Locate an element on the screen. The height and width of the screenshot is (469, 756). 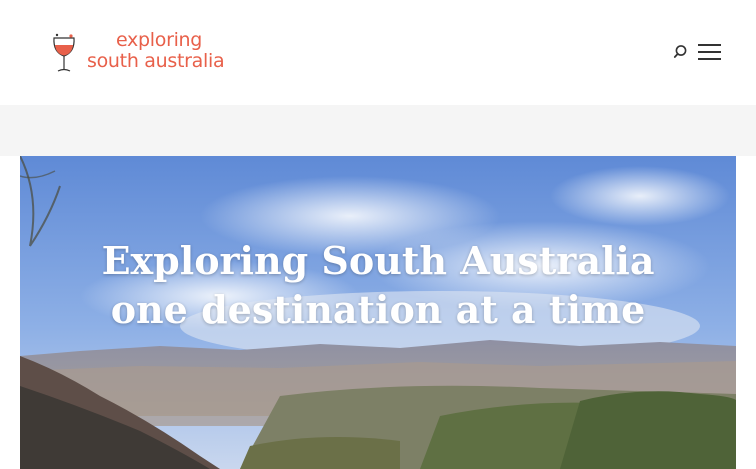
hero-title-line-1: Exploring South Australia is located at coordinates (378, 260).